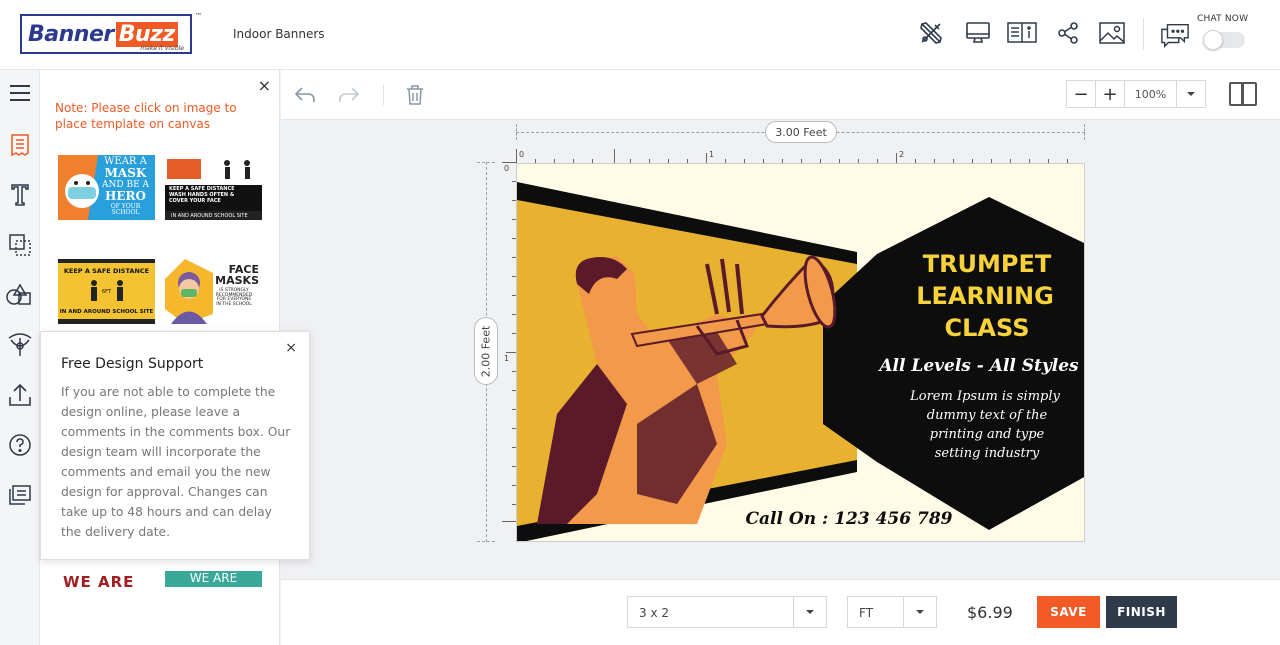 Image resolution: width=1280 pixels, height=645 pixels. I want to click on template-thumb-mask-hero: WEAR A MASK AND BE A HERO OF YOUR SCHOOL, so click(106, 187).